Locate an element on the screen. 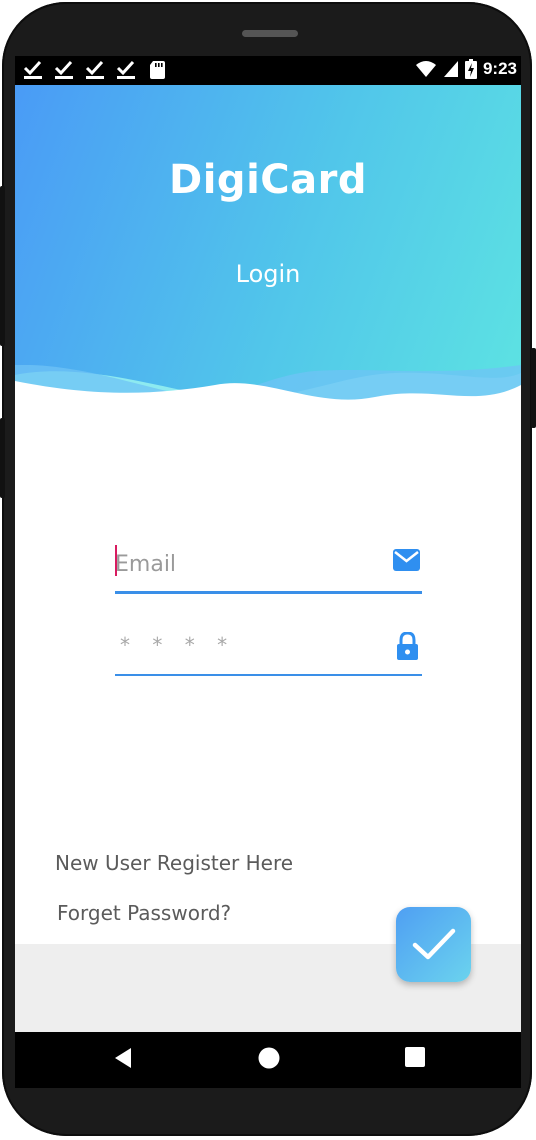 This screenshot has width=536, height=1140. side-button-left-top is located at coordinates (2, 266).